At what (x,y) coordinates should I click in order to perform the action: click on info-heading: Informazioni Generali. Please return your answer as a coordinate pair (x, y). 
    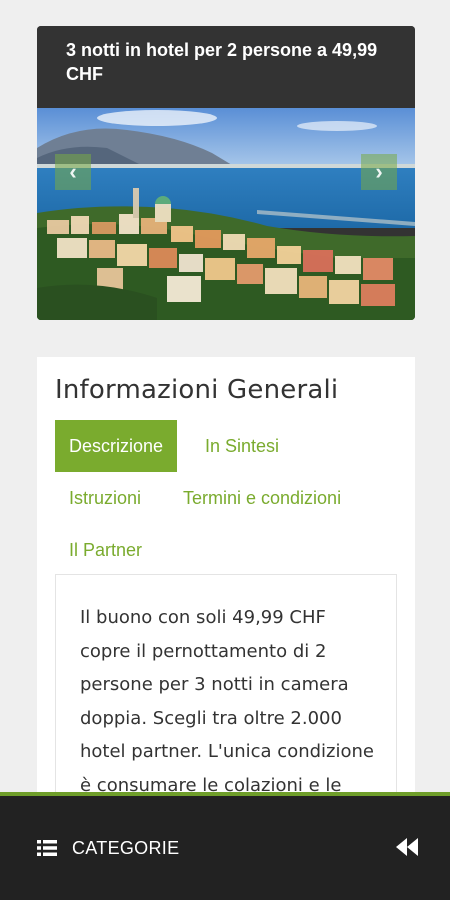
    Looking at the image, I should click on (197, 390).